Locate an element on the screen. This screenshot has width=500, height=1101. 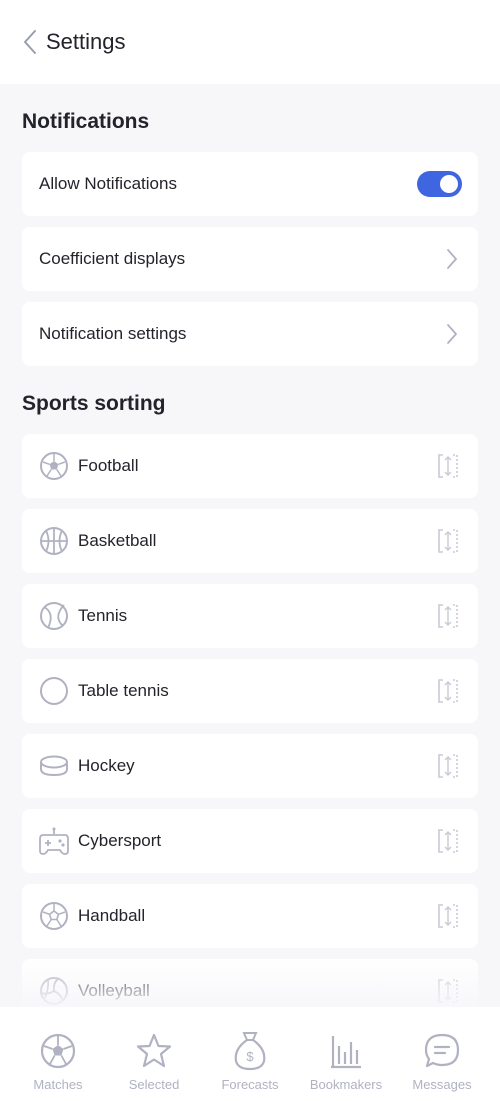
back-button is located at coordinates (30, 42).